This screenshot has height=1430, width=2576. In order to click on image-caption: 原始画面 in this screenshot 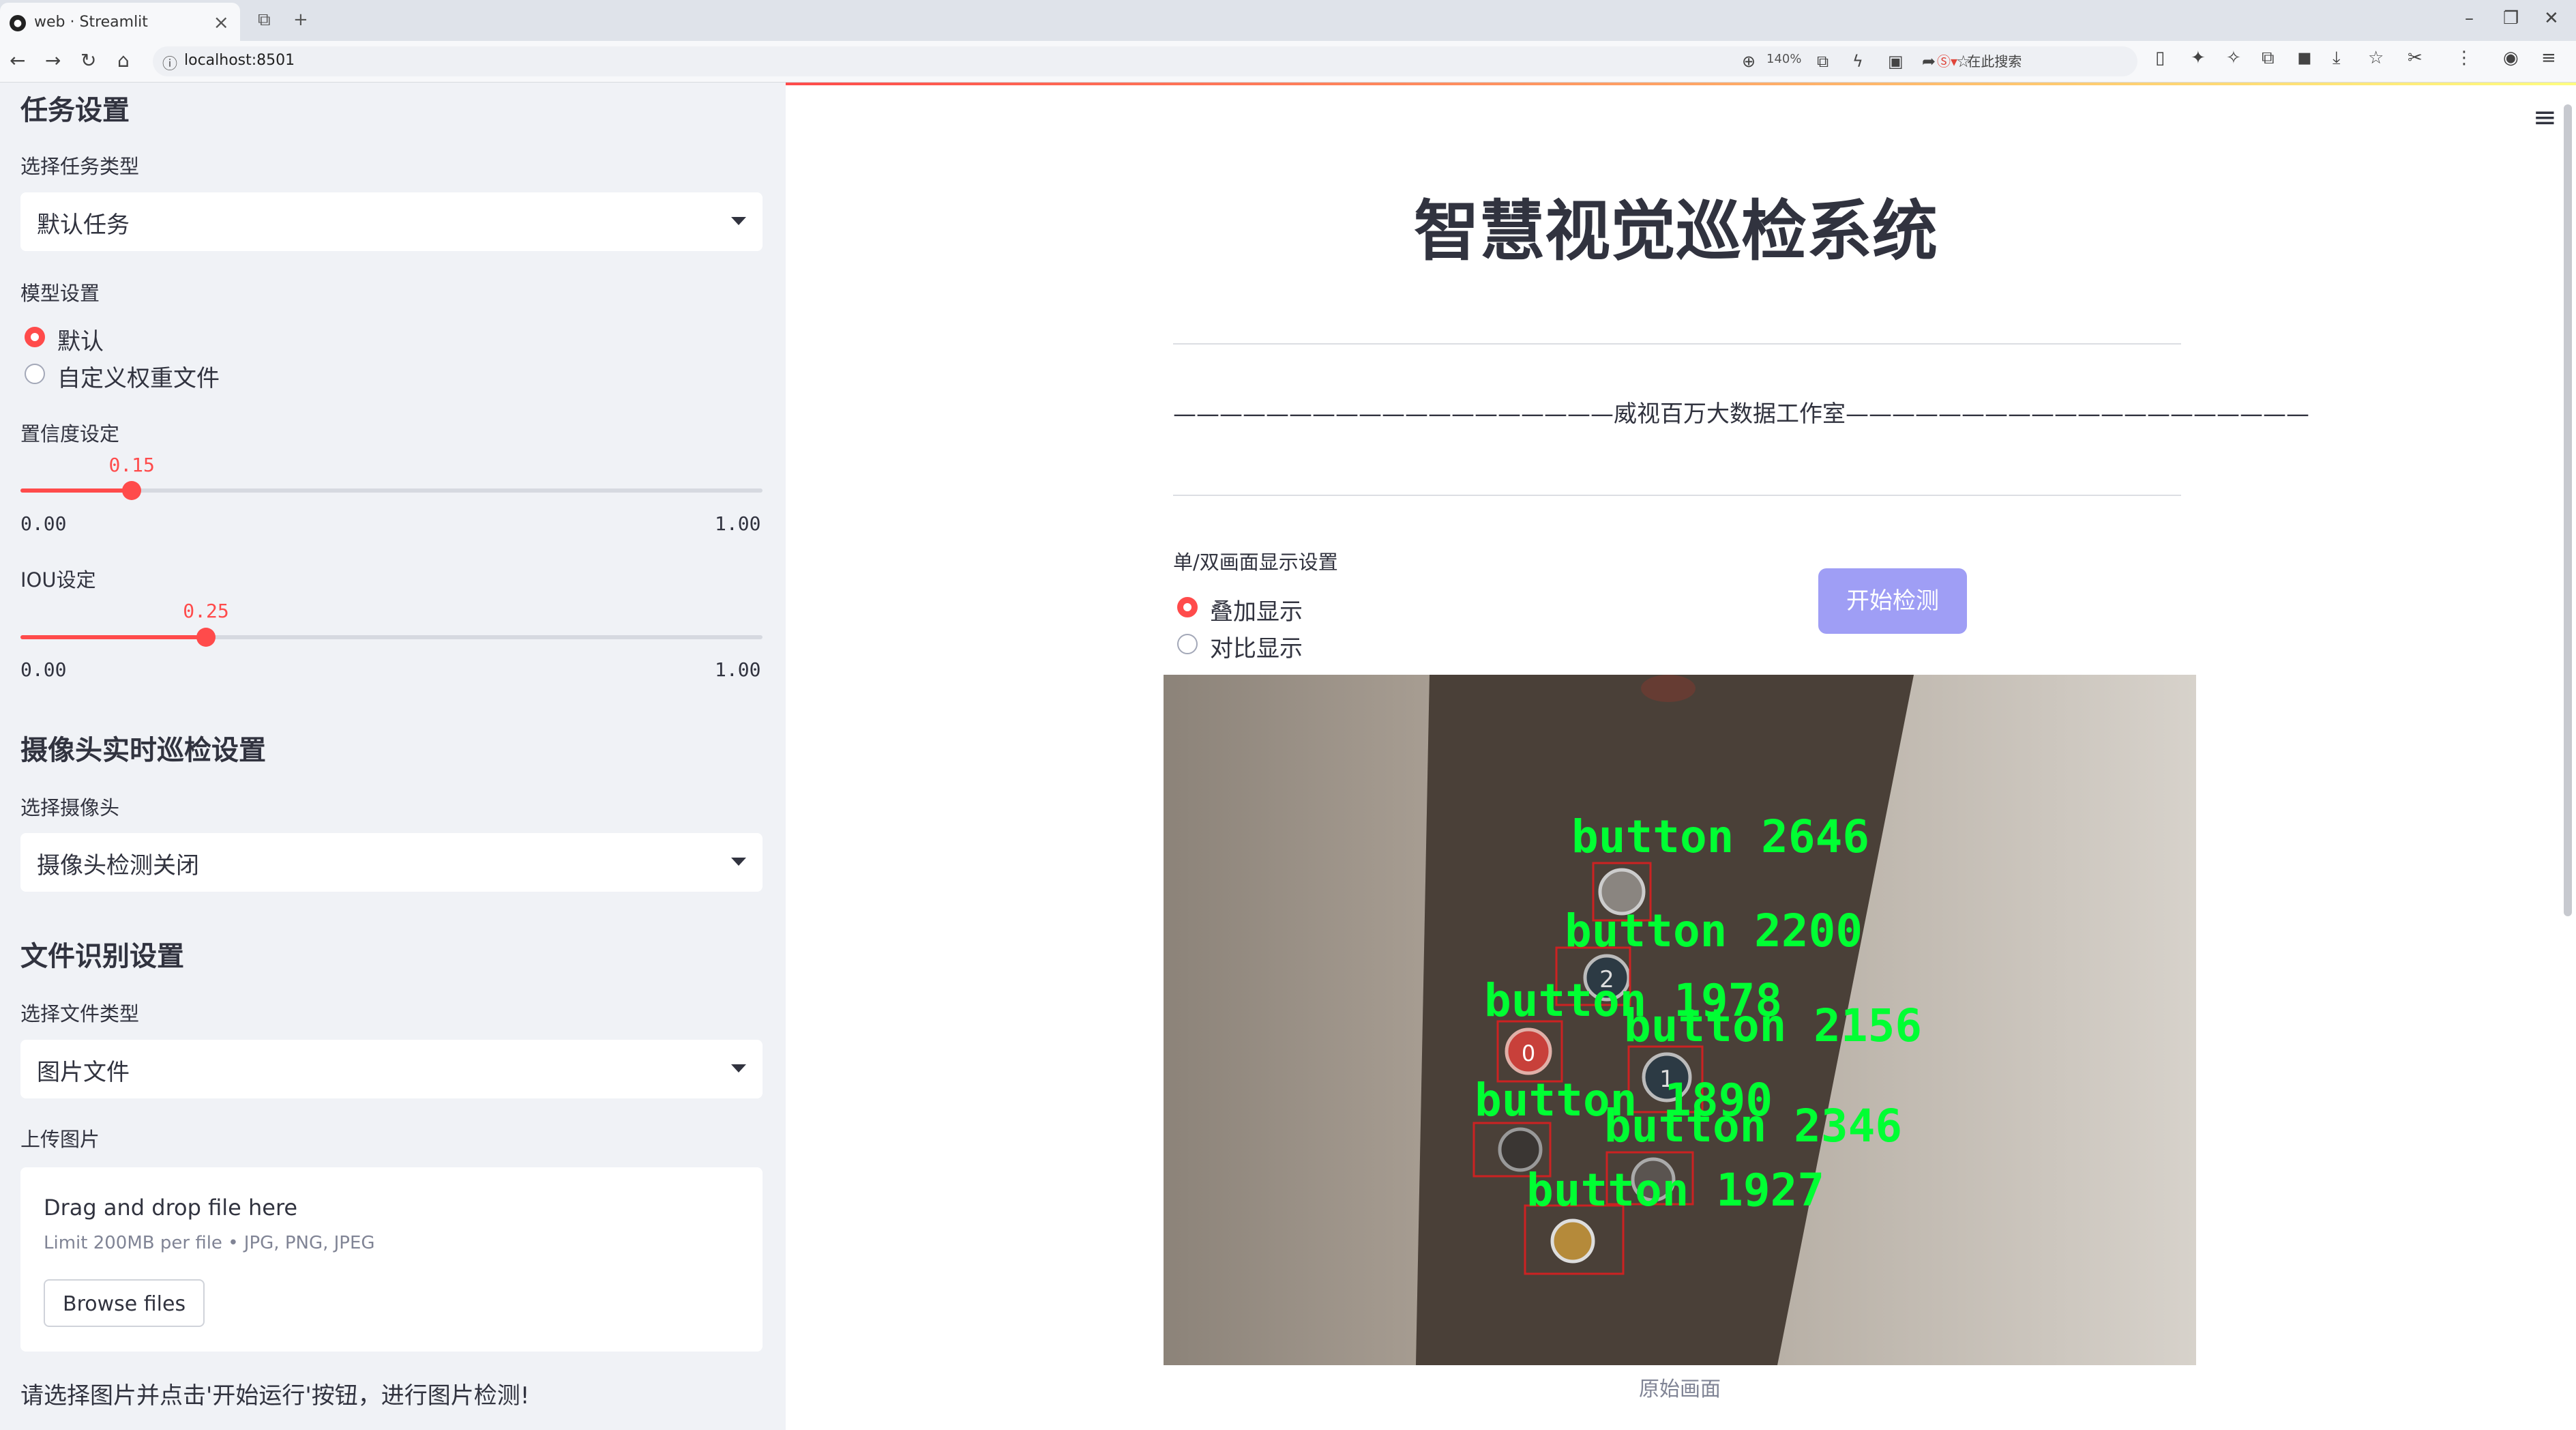, I will do `click(1680, 1389)`.